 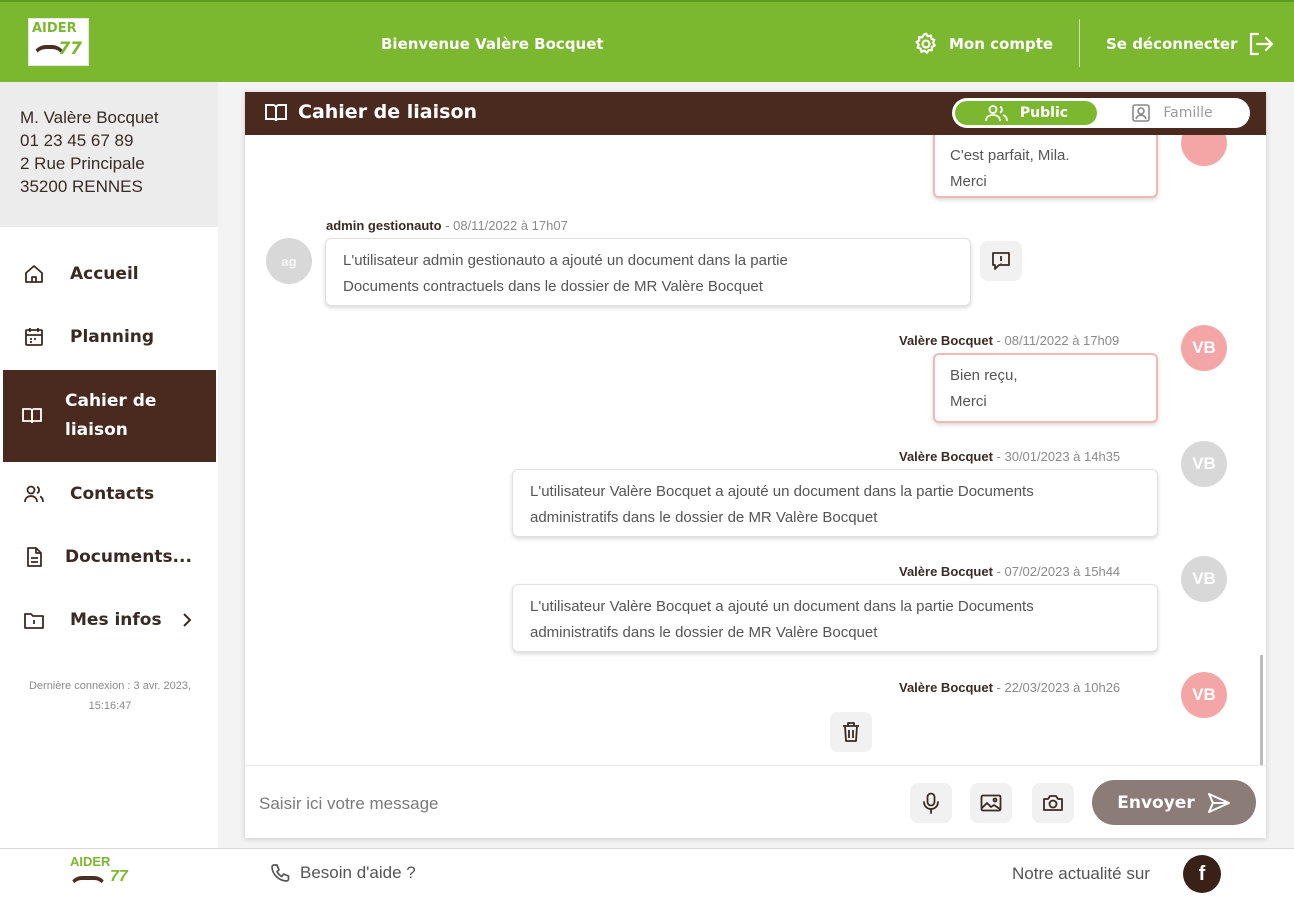 What do you see at coordinates (574, 804) in the screenshot?
I see `message-input` at bounding box center [574, 804].